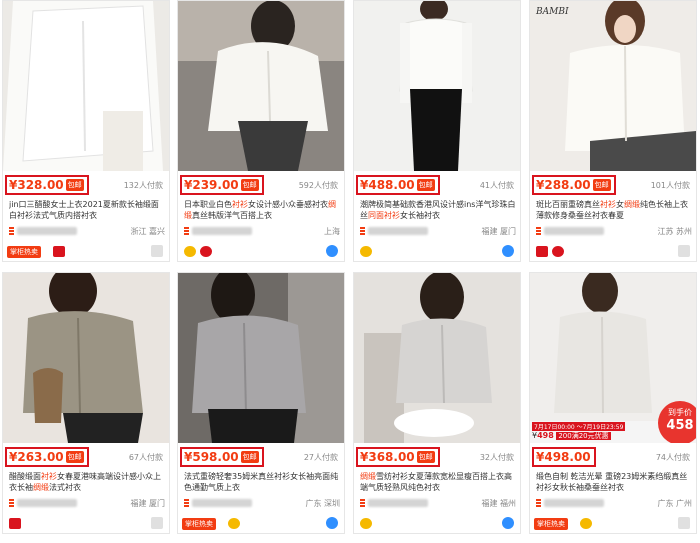 The height and width of the screenshot is (543, 700). What do you see at coordinates (672, 457) in the screenshot?
I see `sales-count: 74人付款` at bounding box center [672, 457].